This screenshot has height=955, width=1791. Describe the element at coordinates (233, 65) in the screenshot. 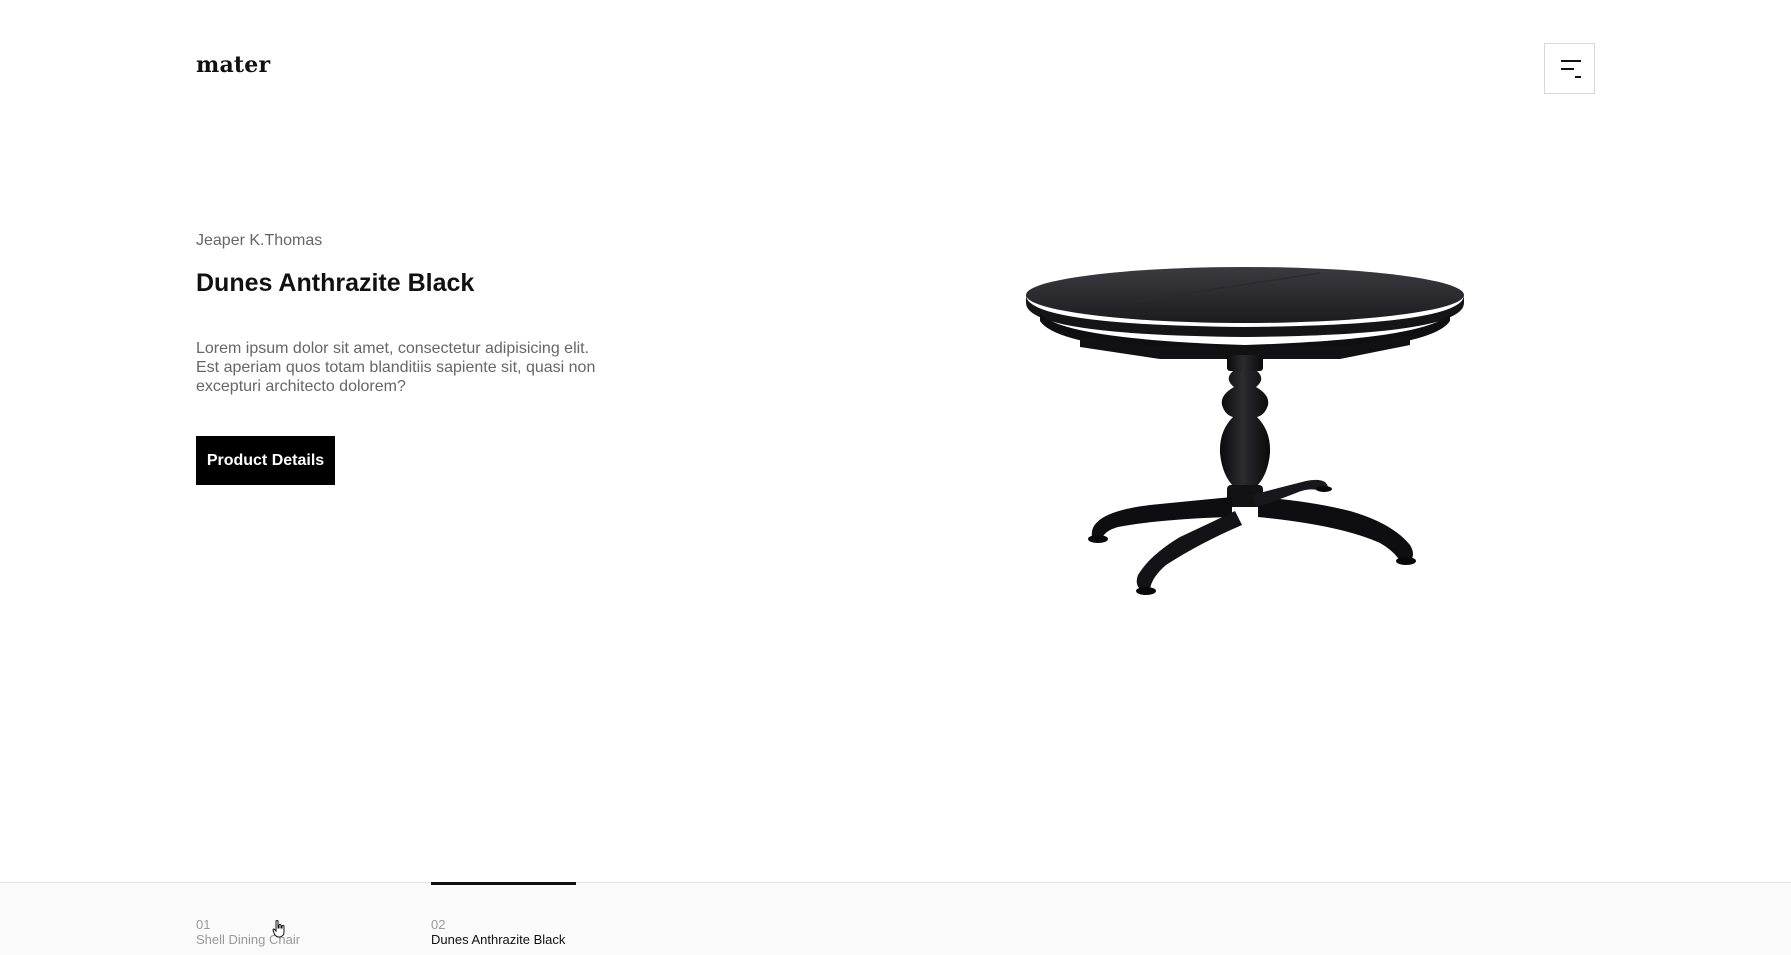

I see `logo: mater` at that location.